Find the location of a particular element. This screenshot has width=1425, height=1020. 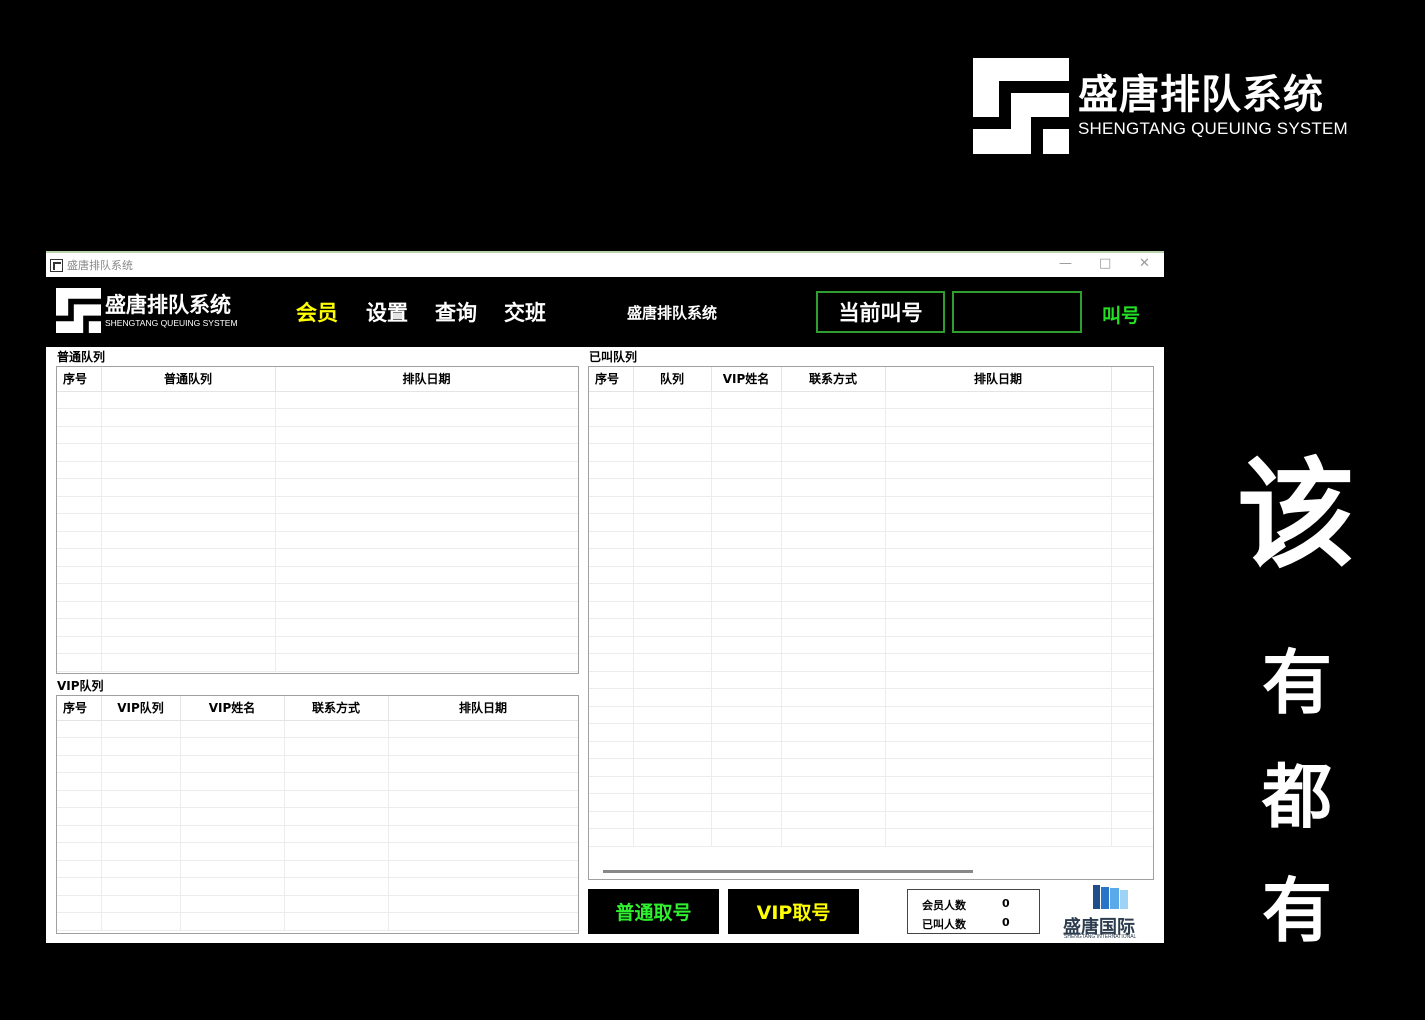

menu-member: 会员 is located at coordinates (317, 312).